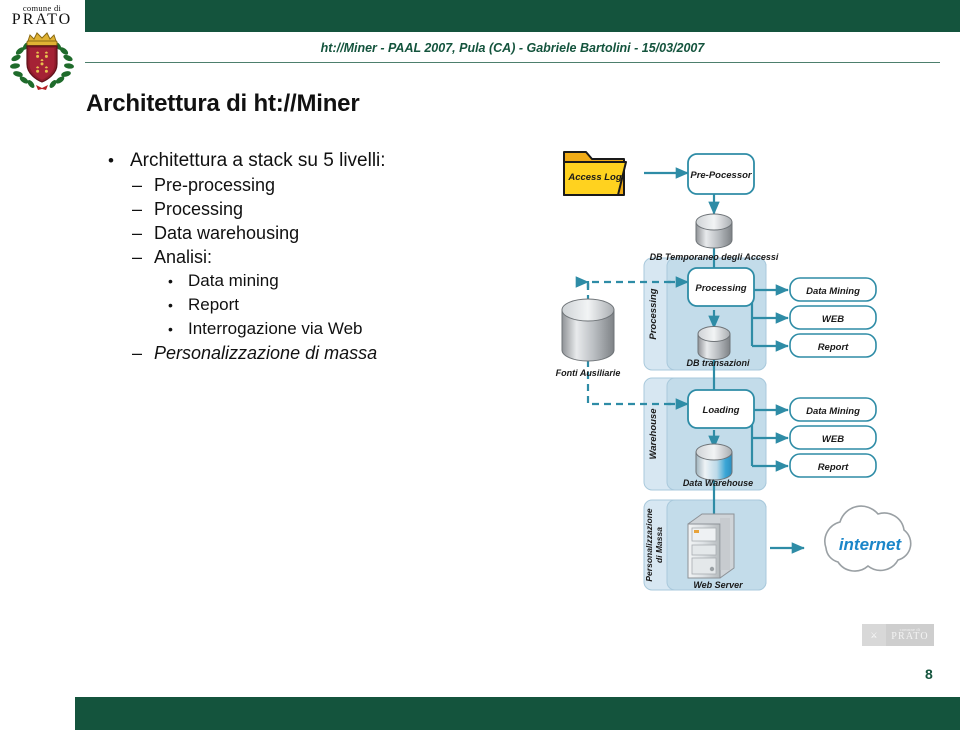  What do you see at coordinates (659, 545) in the screenshot?
I see `personalizzazione-band-label-2: di Massa` at bounding box center [659, 545].